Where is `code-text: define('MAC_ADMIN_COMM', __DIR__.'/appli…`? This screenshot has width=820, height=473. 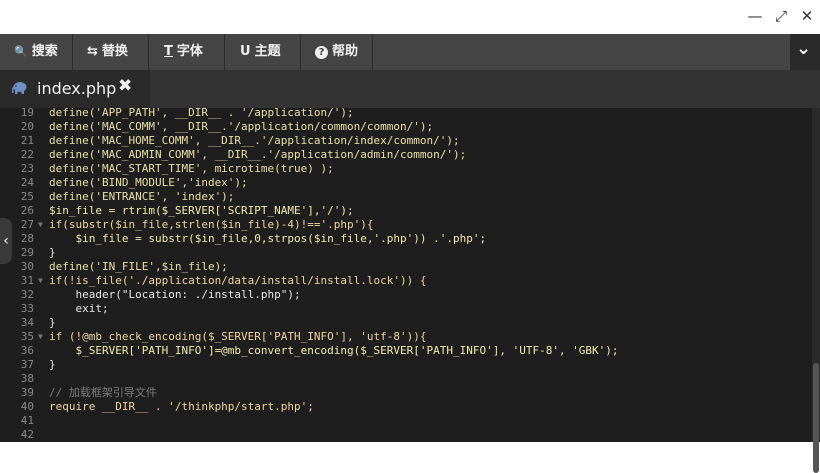 code-text: define('MAC_ADMIN_COMM', __DIR__.'/appli… is located at coordinates (258, 154).